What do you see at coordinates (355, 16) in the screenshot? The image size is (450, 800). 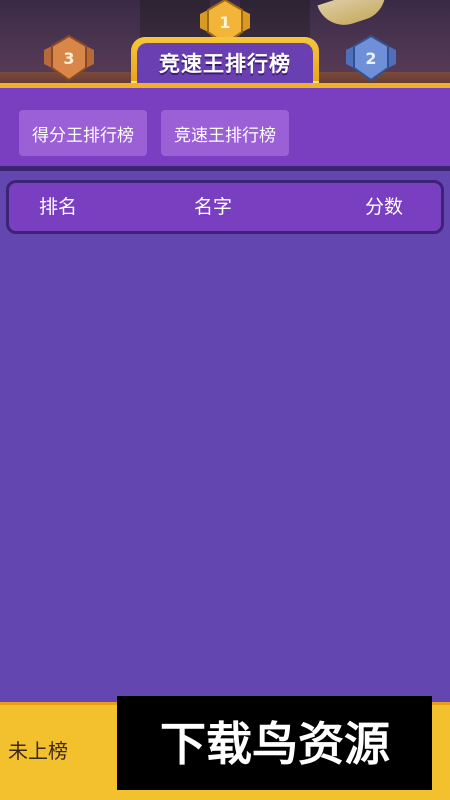 I see `wing-decoration` at bounding box center [355, 16].